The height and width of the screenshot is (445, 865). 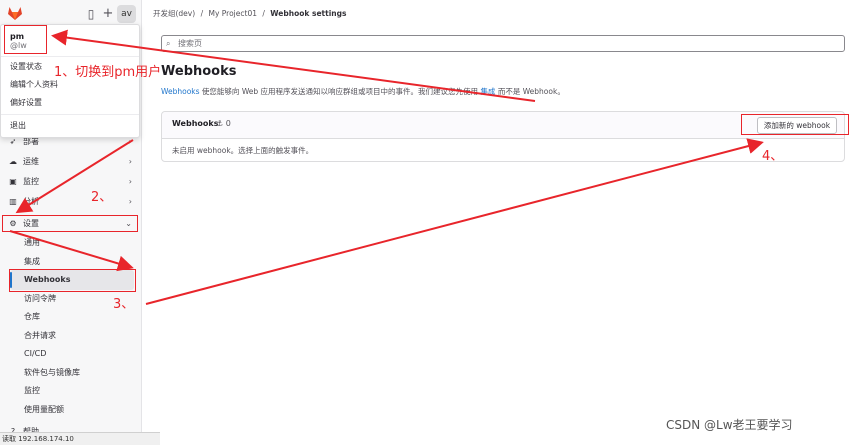 What do you see at coordinates (102, 197) in the screenshot?
I see `annotation-step-2: 2、` at bounding box center [102, 197].